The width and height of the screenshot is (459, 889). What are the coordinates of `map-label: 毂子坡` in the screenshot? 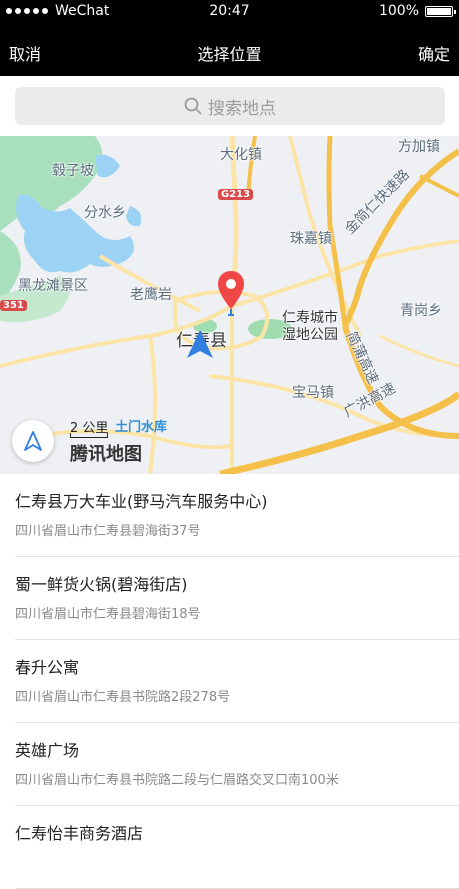 It's located at (73, 171).